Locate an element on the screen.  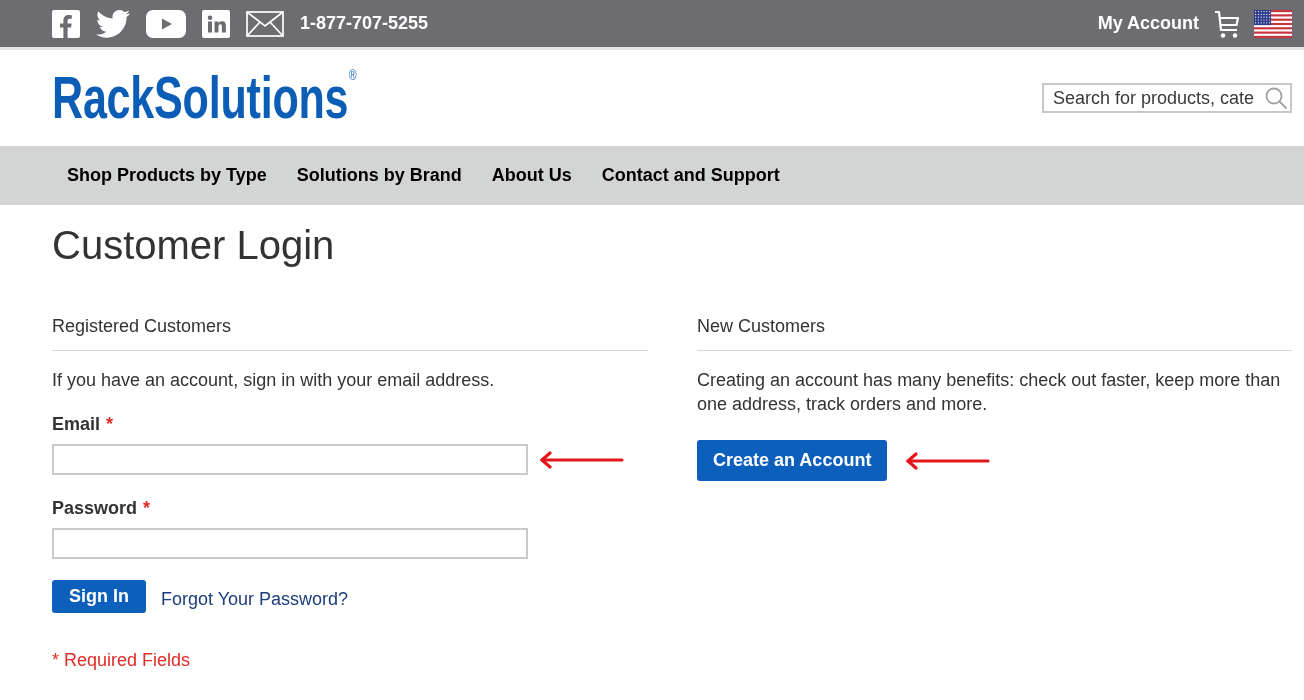
twitter-icon is located at coordinates (113, 23).